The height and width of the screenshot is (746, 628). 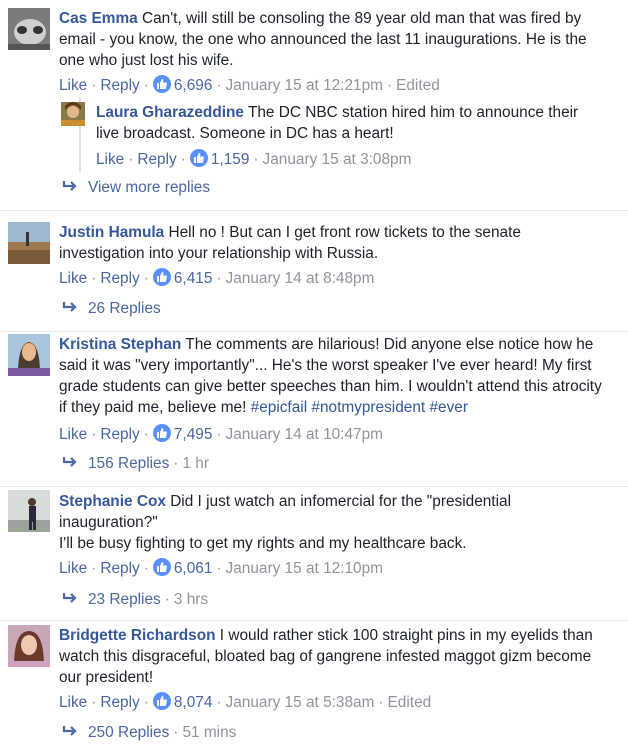 I want to click on like-count: 6,061, so click(x=182, y=567).